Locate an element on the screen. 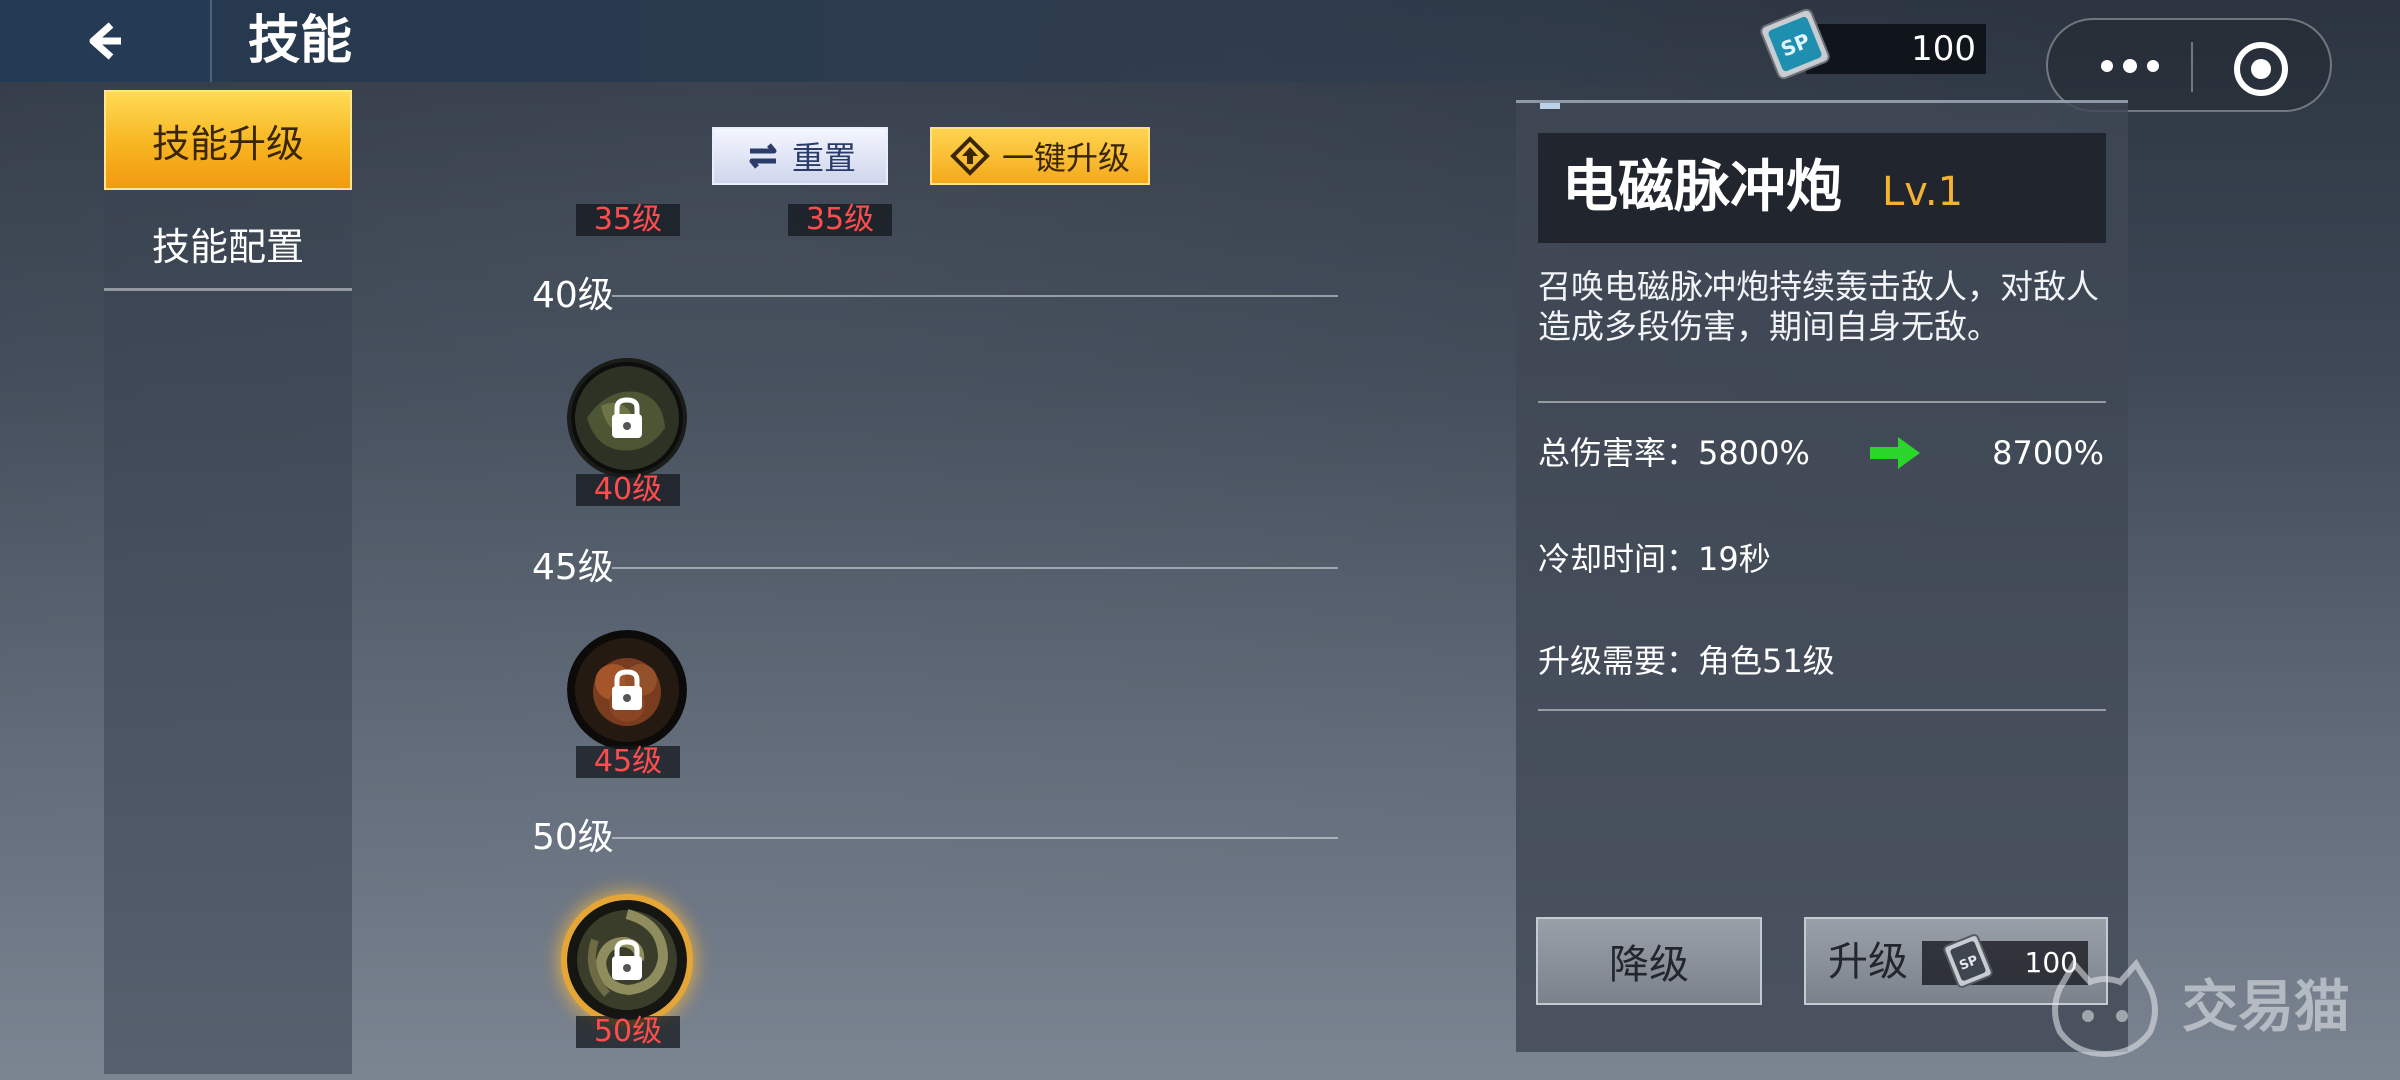 Image resolution: width=2400 pixels, height=1080 pixels. upgrade-all-button: 一键升级 is located at coordinates (1040, 156).